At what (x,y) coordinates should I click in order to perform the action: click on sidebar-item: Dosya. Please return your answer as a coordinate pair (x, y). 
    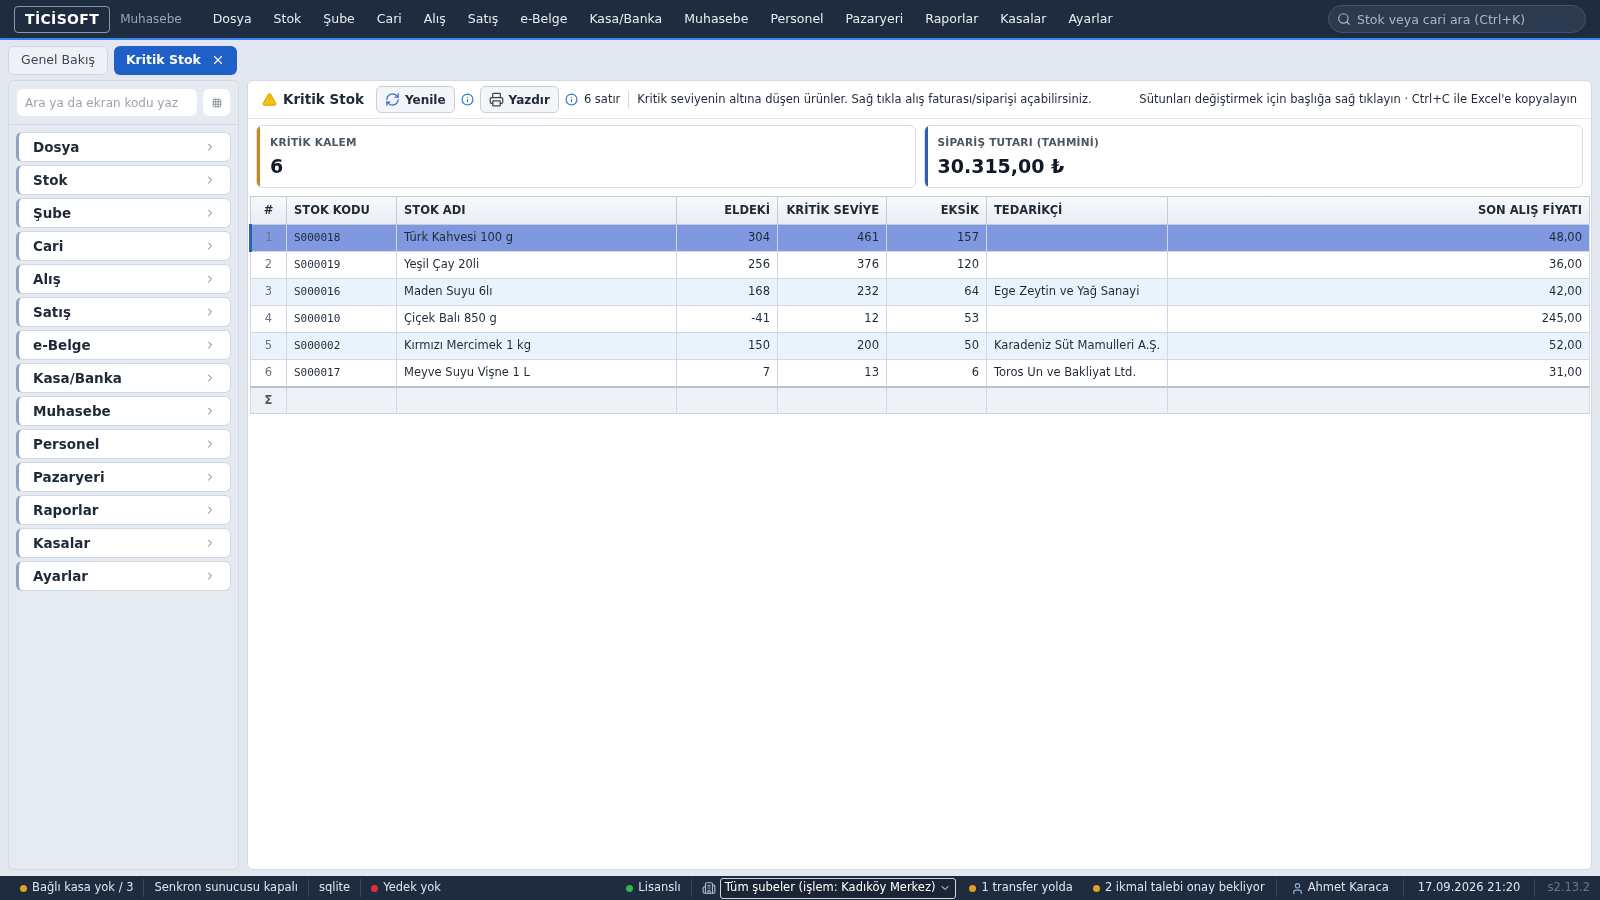
    Looking at the image, I should click on (123, 147).